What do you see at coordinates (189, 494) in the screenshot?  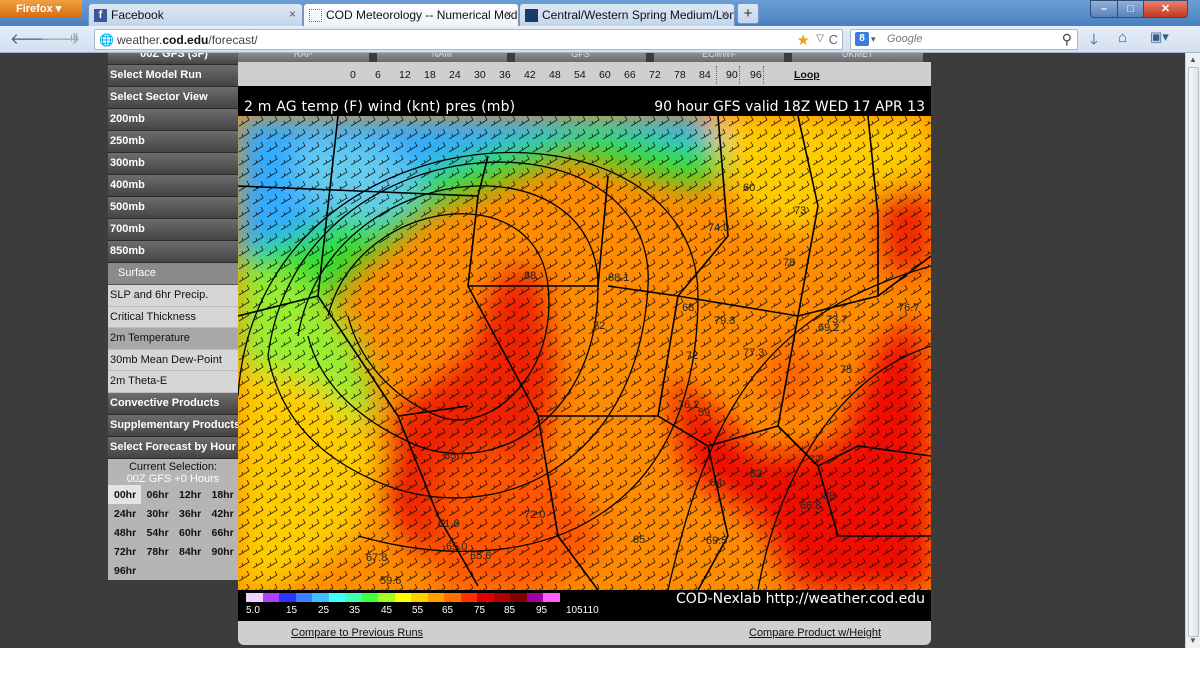 I see `hour-button-12hr: 12hr` at bounding box center [189, 494].